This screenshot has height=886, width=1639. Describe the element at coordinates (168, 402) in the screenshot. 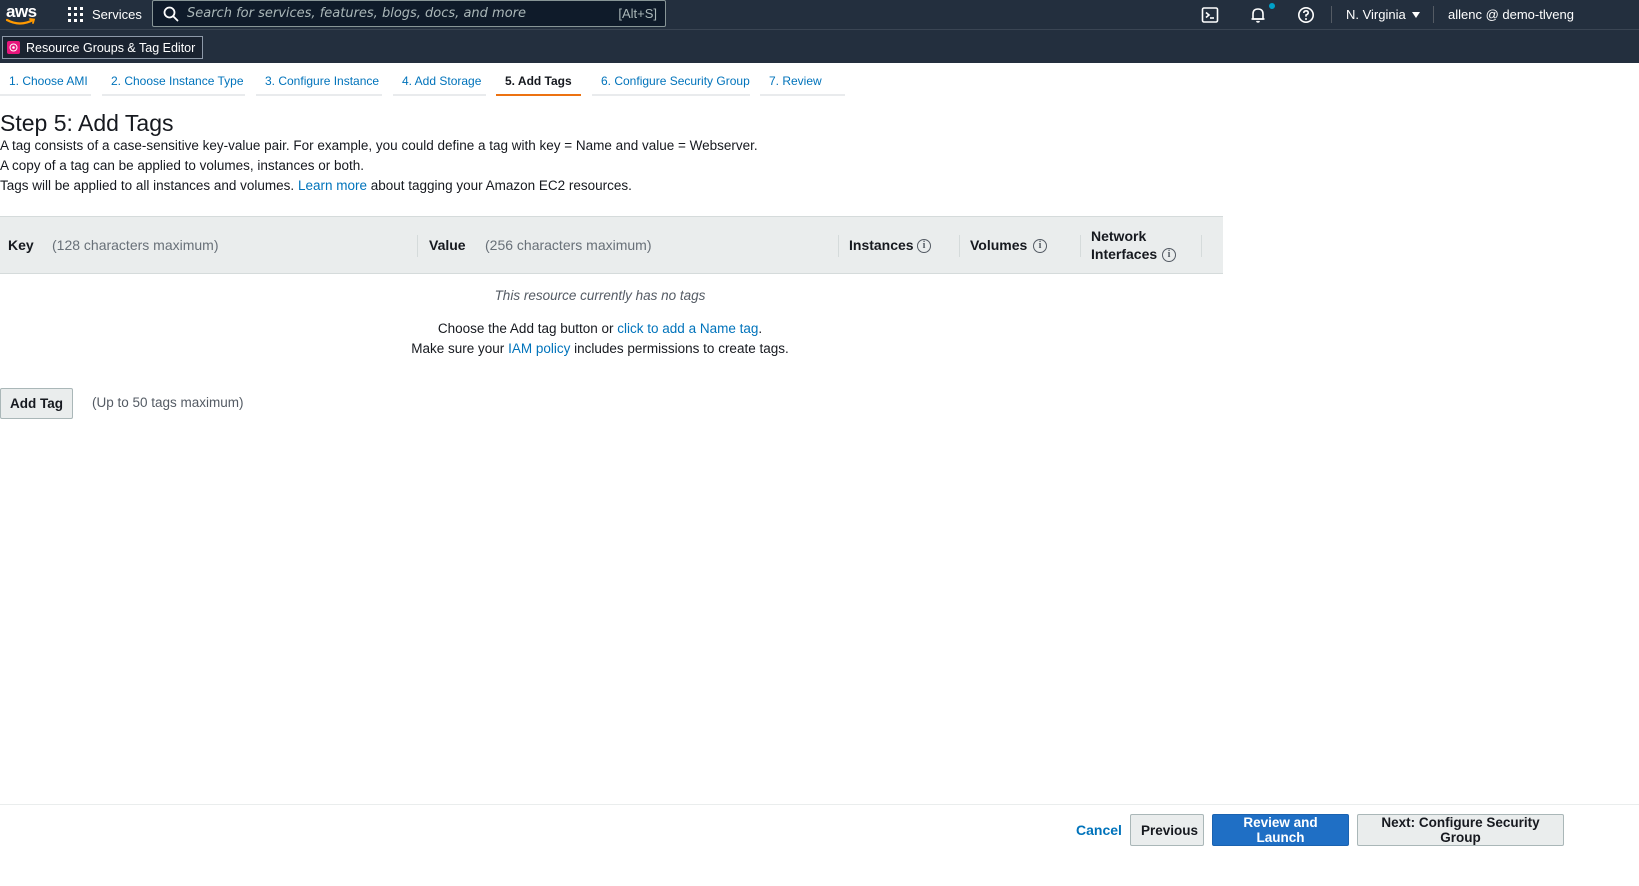

I see `add-tag-limit-hint: (Up to 50 tags maximum)` at that location.